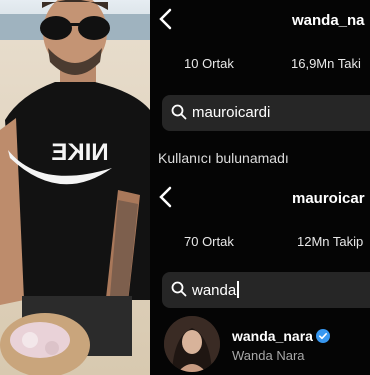 The image size is (370, 375). What do you see at coordinates (192, 344) in the screenshot?
I see `avatar` at bounding box center [192, 344].